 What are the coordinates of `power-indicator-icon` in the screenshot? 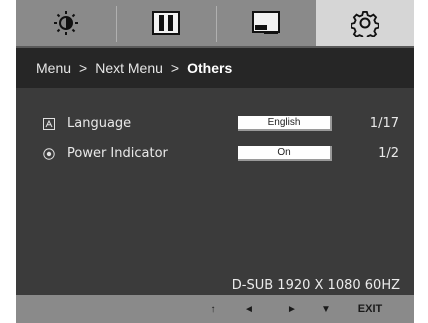 It's located at (49, 154).